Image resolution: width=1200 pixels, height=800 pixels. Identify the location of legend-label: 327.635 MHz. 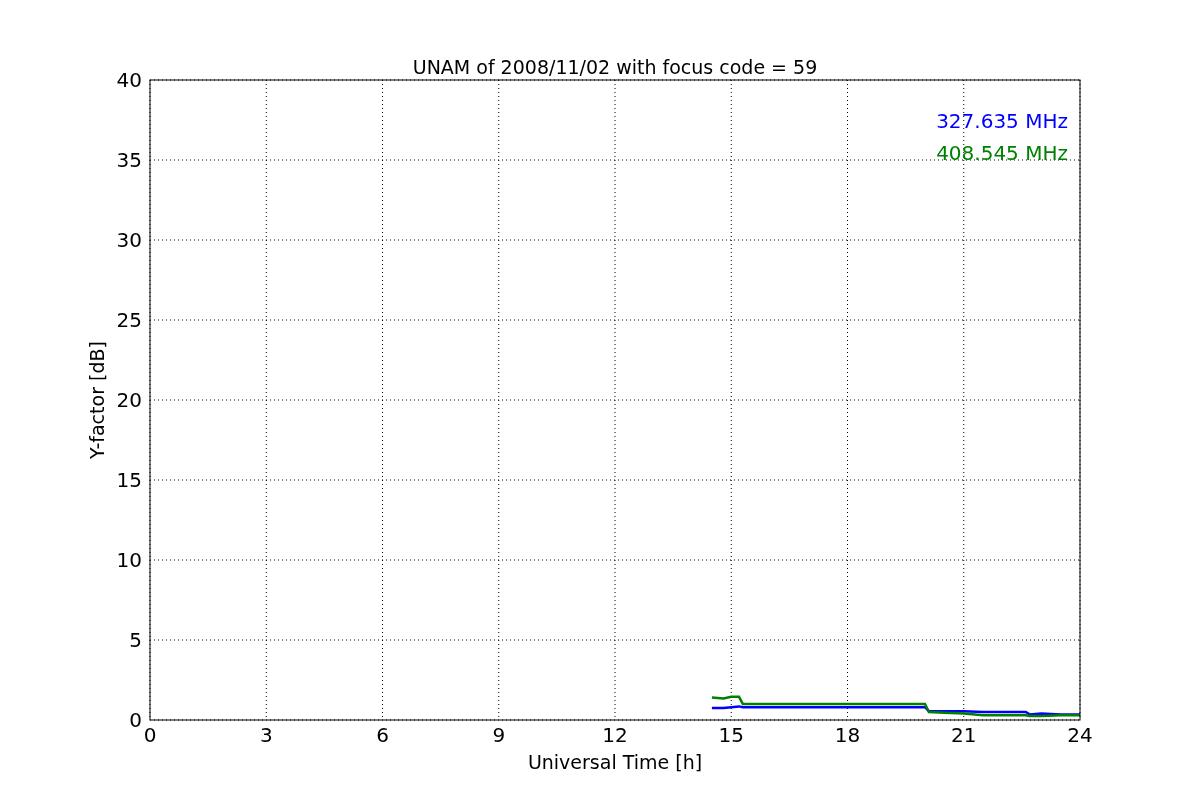
(1002, 121).